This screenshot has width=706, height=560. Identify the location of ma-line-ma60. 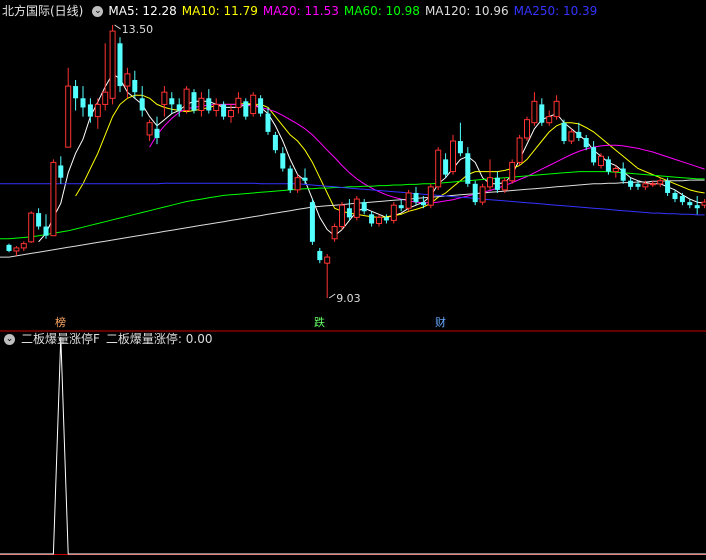
(352, 205).